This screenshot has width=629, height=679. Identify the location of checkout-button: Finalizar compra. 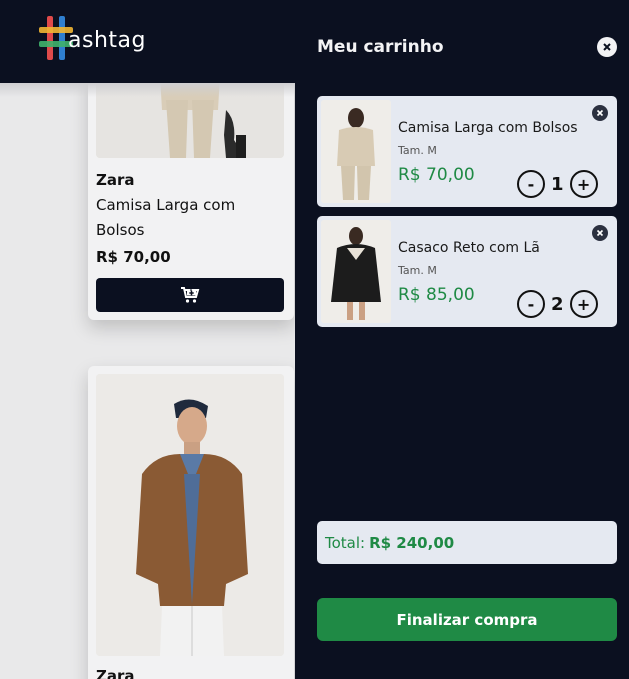
(467, 619).